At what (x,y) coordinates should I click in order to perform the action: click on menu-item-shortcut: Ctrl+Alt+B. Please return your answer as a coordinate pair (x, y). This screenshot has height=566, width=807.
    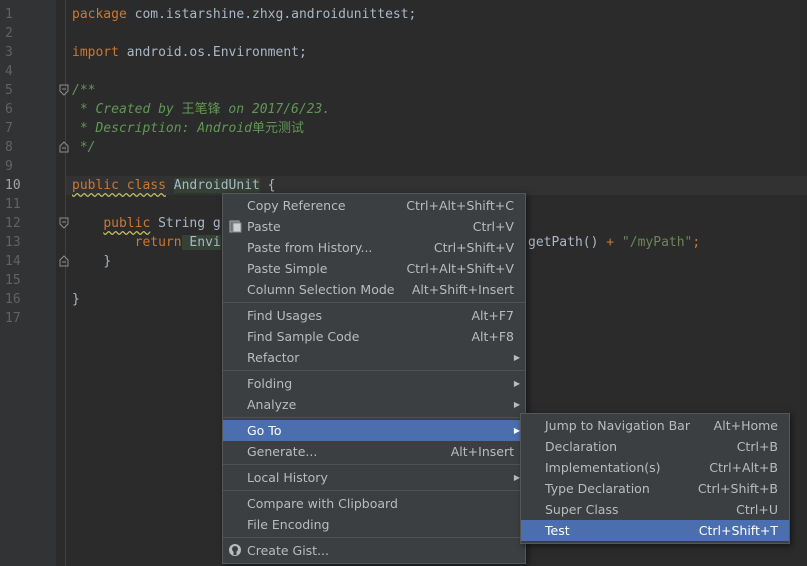
    Looking at the image, I should click on (743, 467).